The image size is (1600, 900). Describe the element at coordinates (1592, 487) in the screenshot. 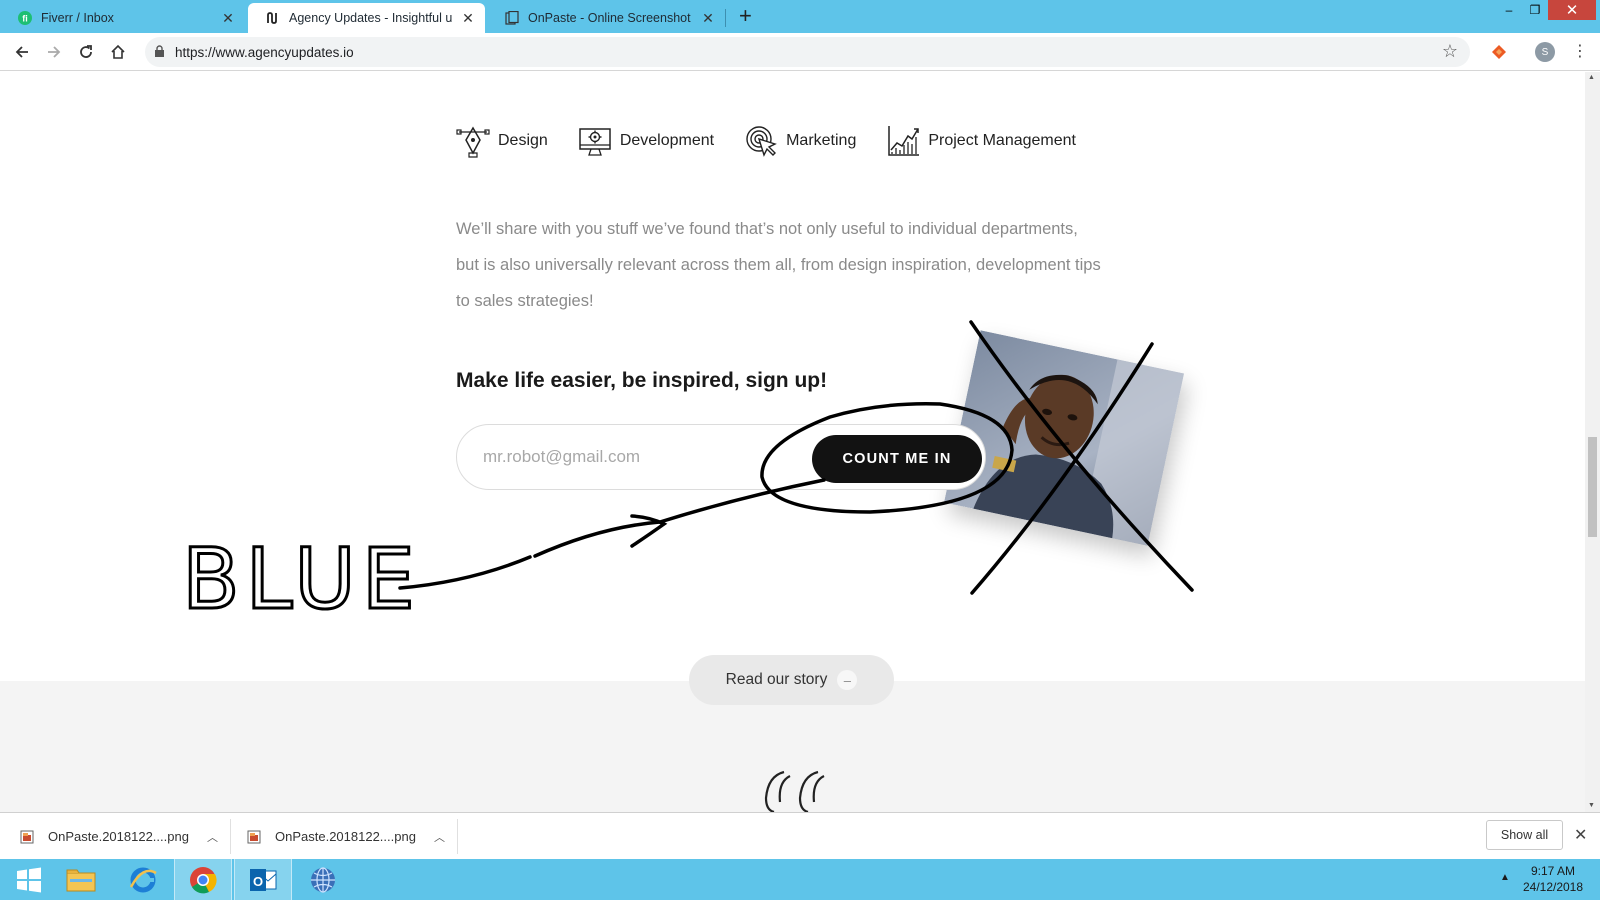

I see `scrollbar-thumb` at that location.